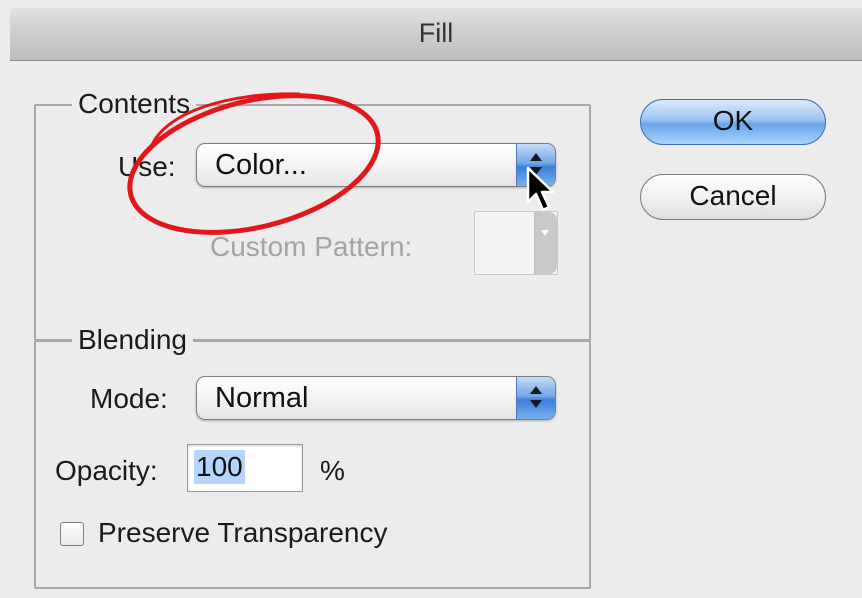 This screenshot has height=598, width=862. What do you see at coordinates (332, 470) in the screenshot?
I see `opacity-unit: %` at bounding box center [332, 470].